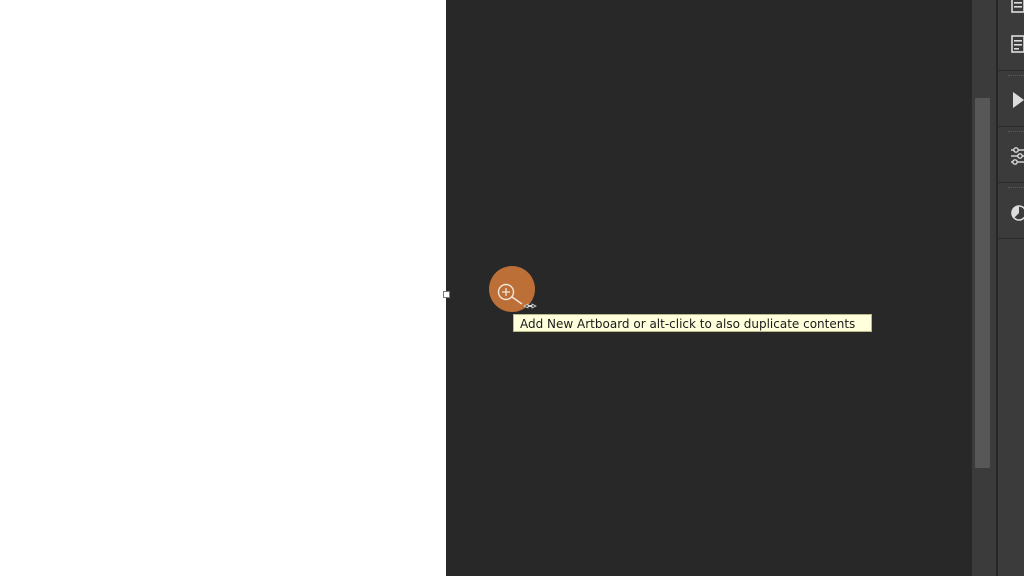  Describe the element at coordinates (982, 283) in the screenshot. I see `vertical-scrollbar-thumb` at that location.